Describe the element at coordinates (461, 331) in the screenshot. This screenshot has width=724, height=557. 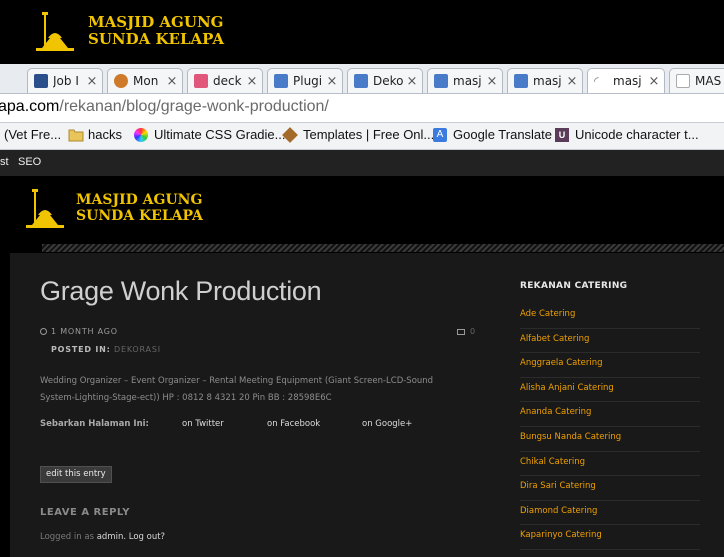
I see `comment-icon` at that location.